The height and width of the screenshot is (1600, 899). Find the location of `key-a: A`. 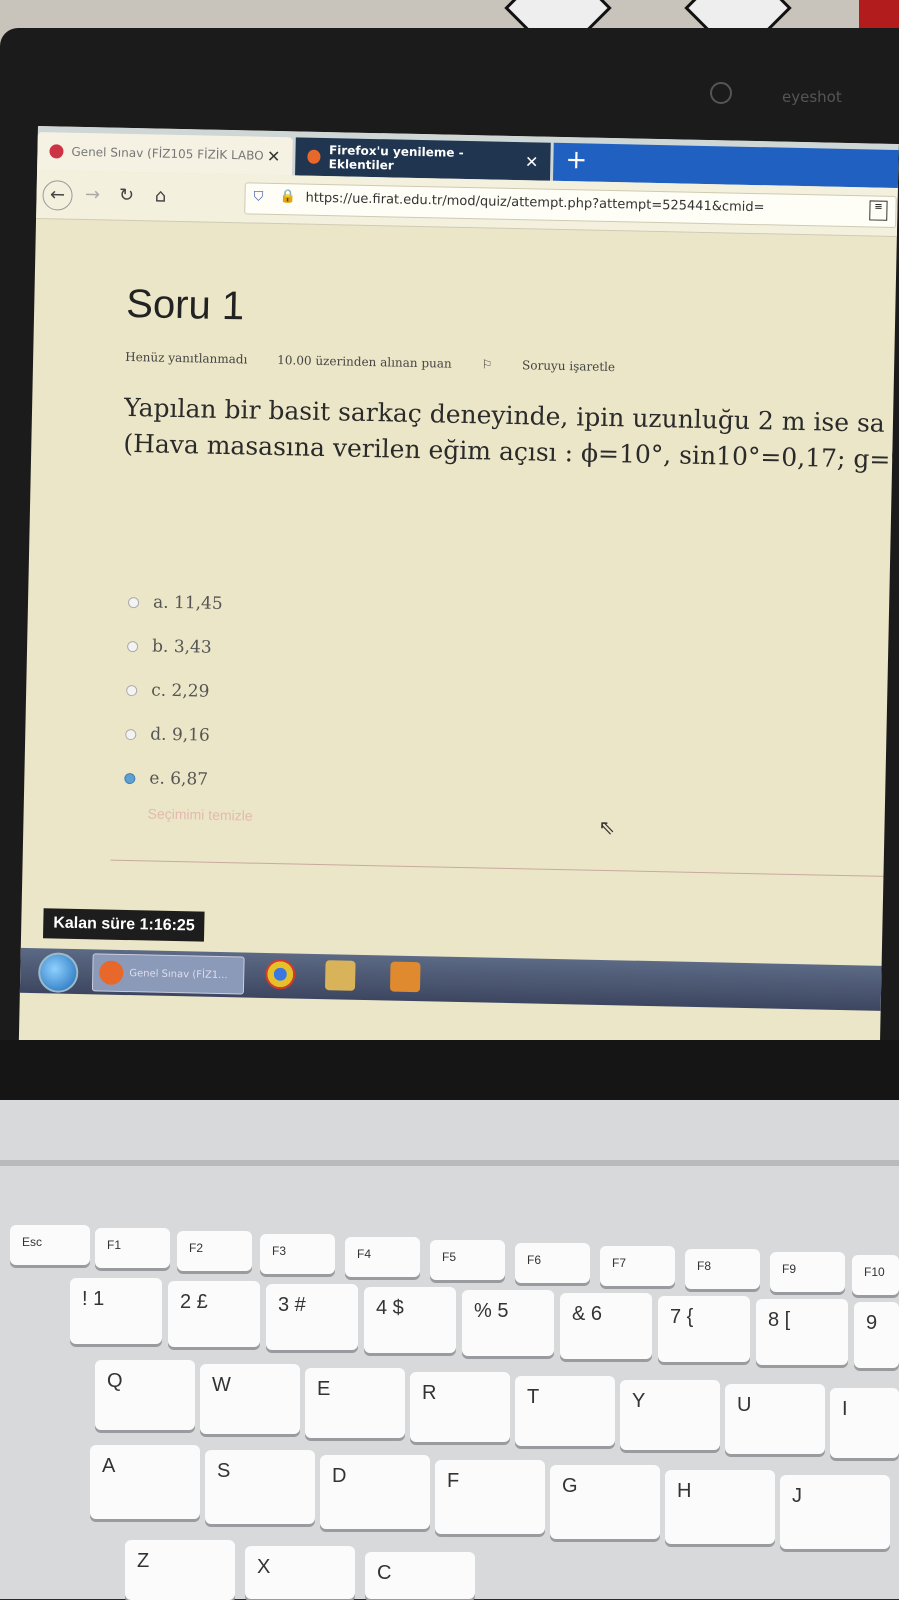

key-a: A is located at coordinates (145, 1482).